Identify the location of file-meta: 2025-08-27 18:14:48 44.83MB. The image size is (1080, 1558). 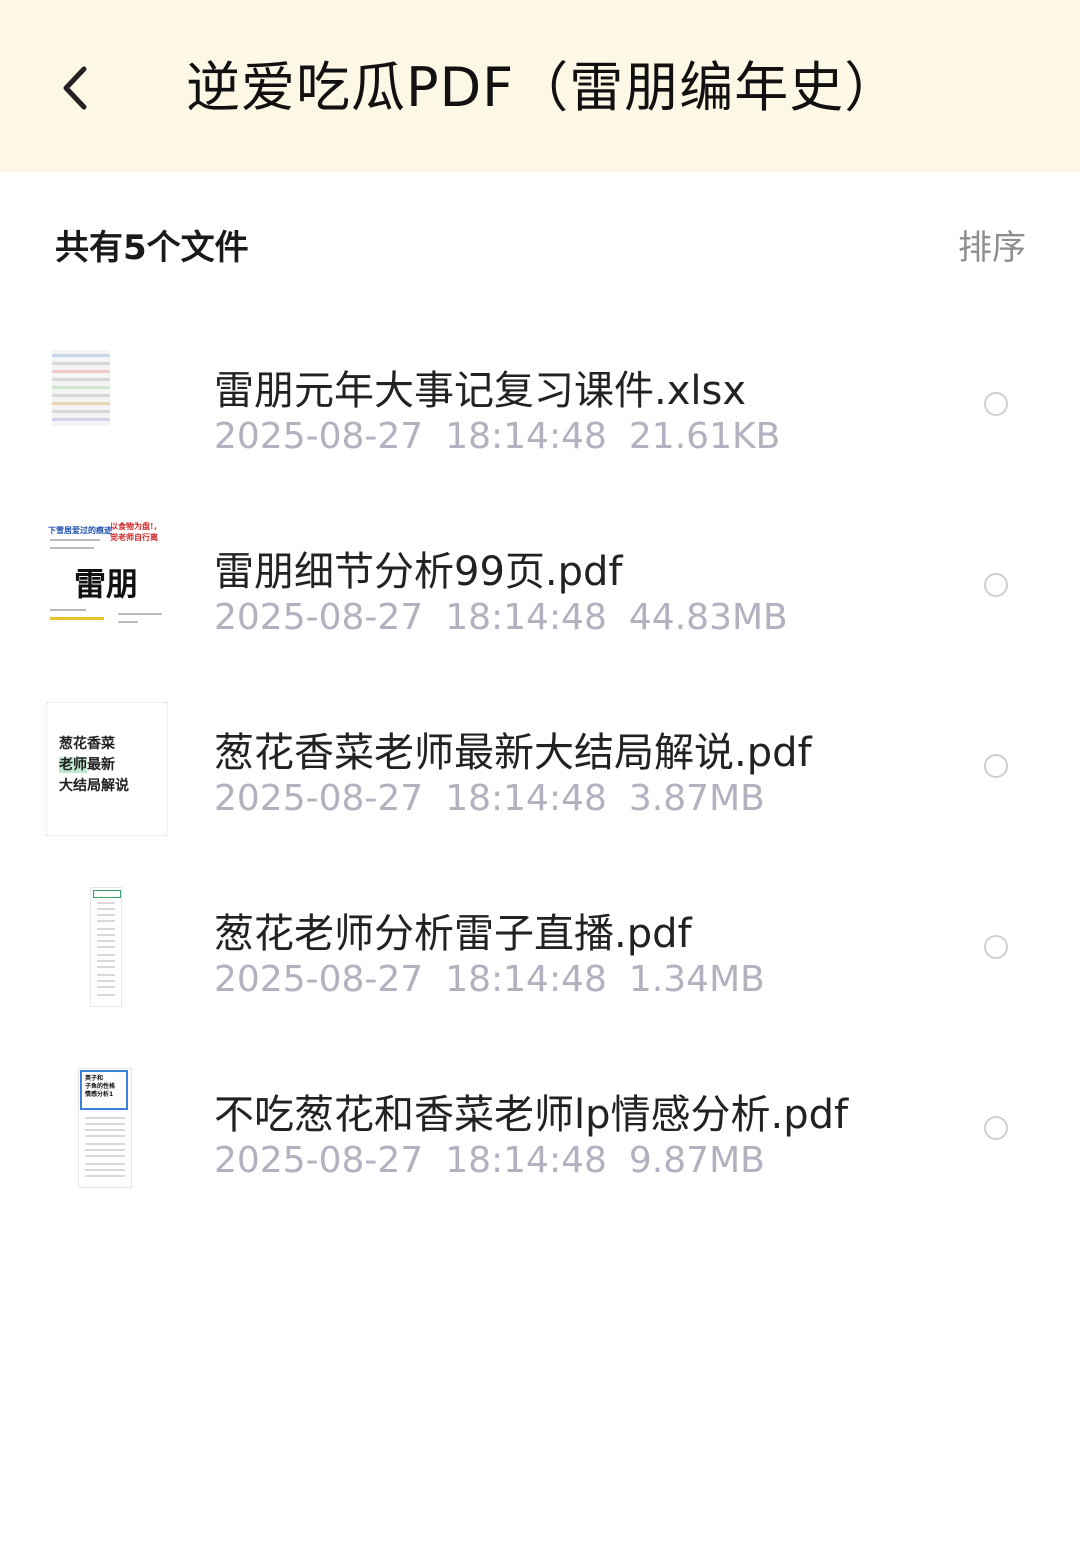
(512, 617).